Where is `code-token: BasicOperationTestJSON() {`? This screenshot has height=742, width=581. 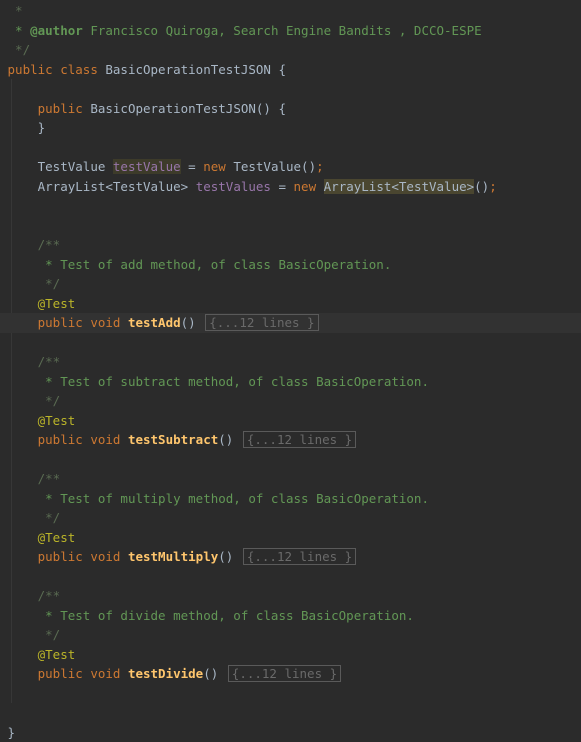
code-token: BasicOperationTestJSON() { is located at coordinates (188, 108).